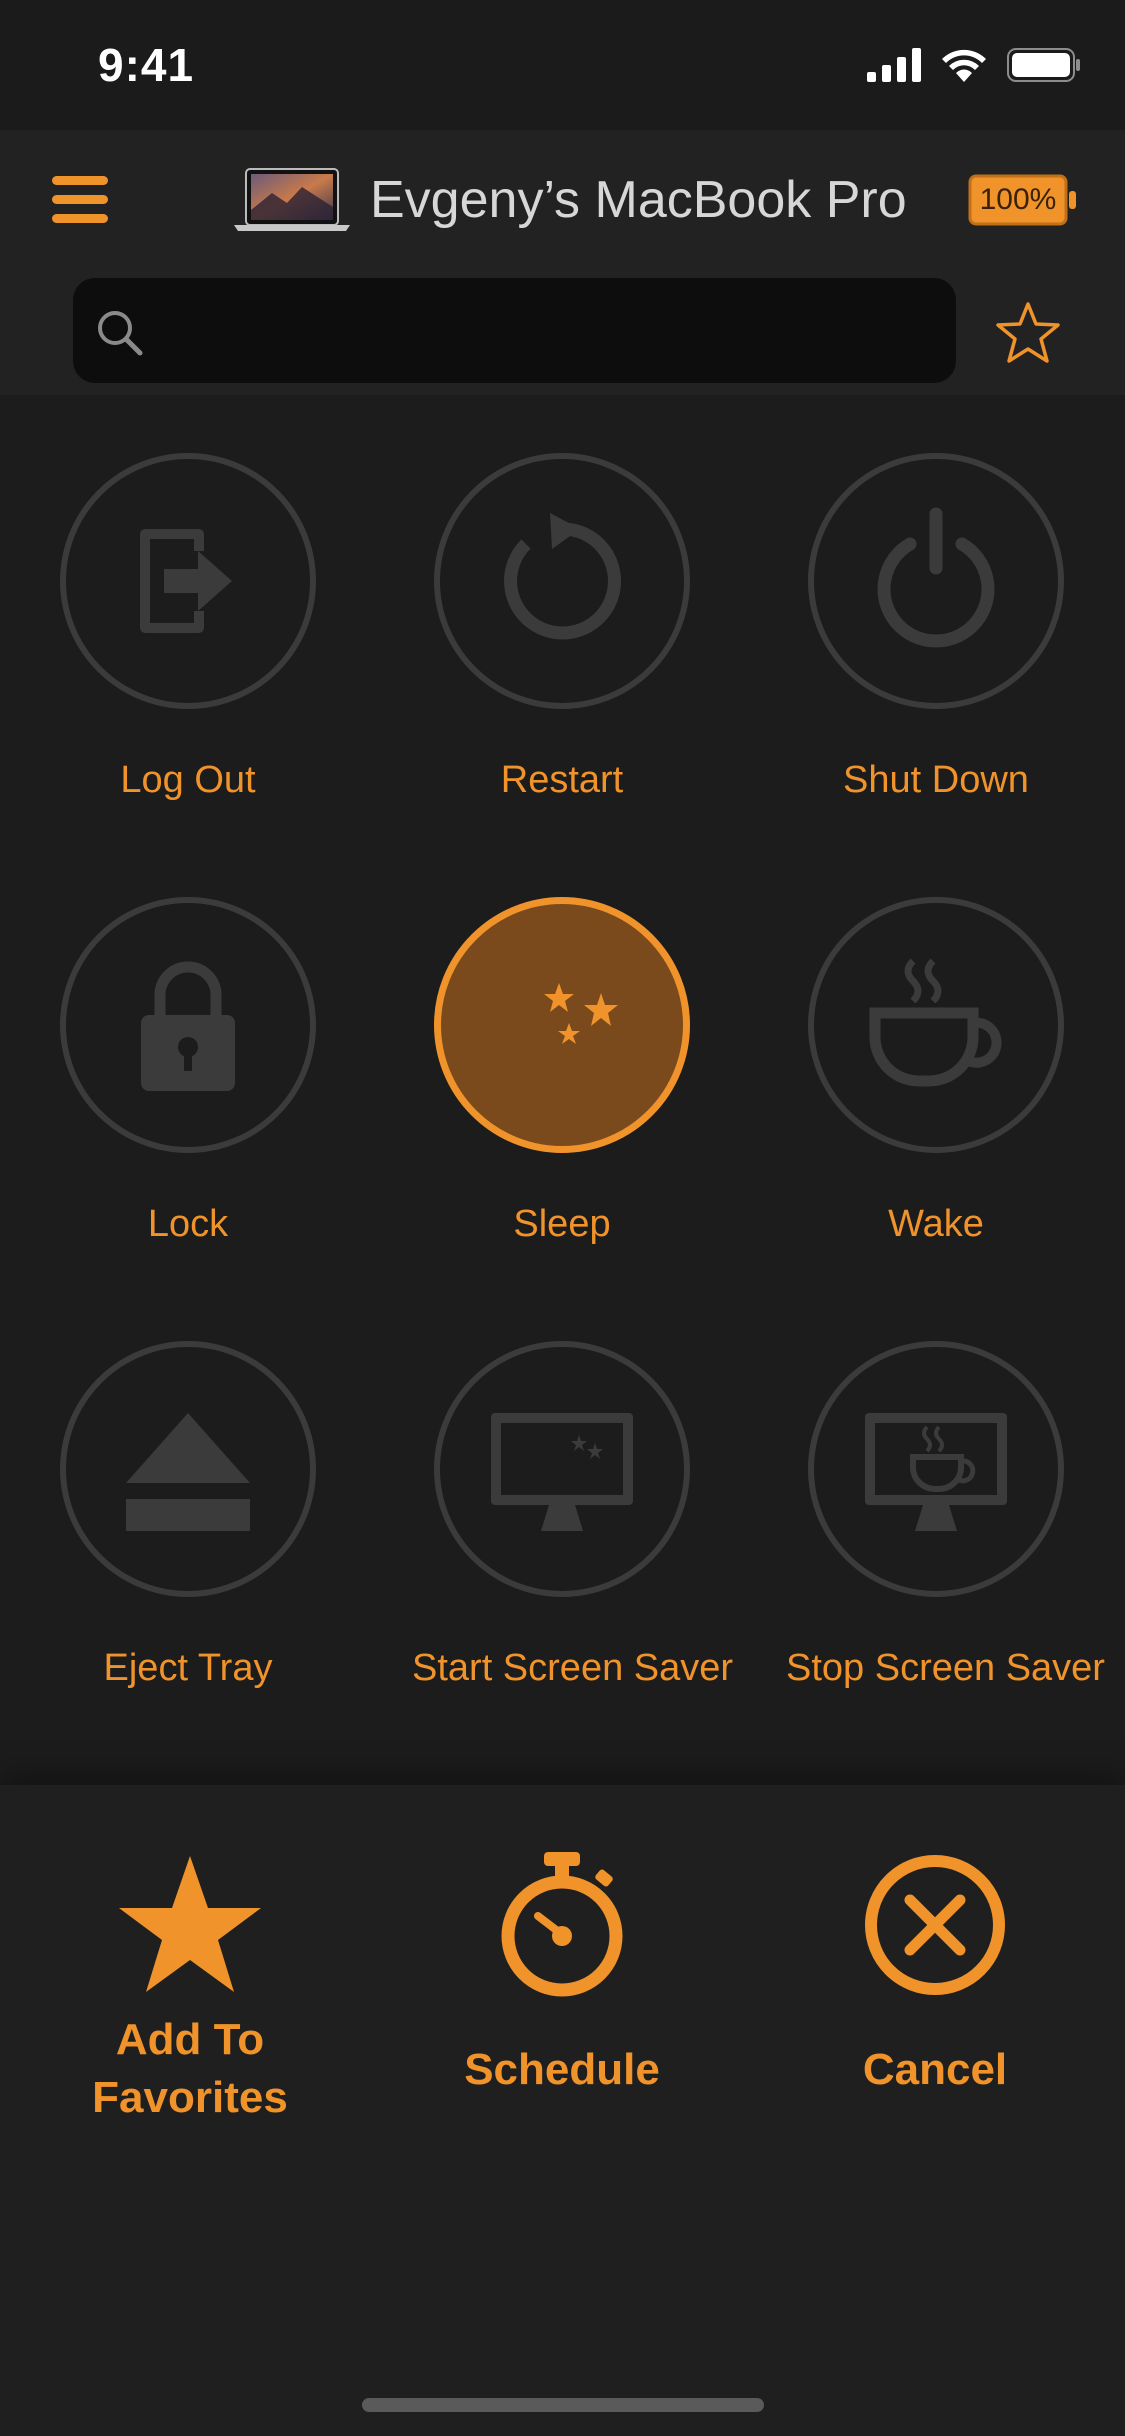 This screenshot has width=1125, height=2436. I want to click on star-icon, so click(190, 1924).